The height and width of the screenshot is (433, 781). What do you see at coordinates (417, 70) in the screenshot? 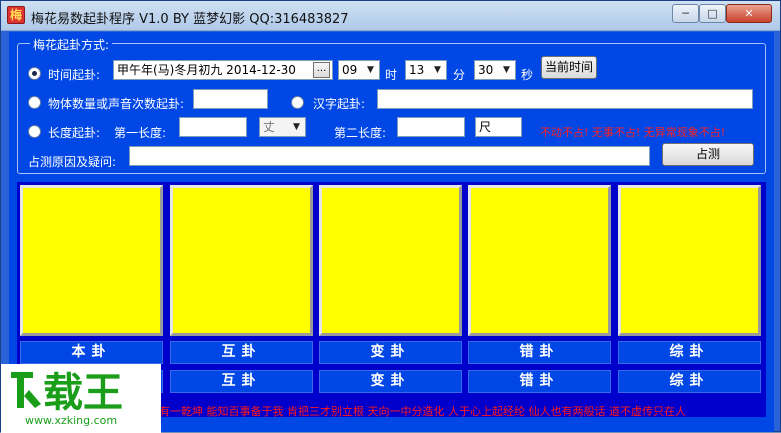
I see `minute-value: 13` at bounding box center [417, 70].